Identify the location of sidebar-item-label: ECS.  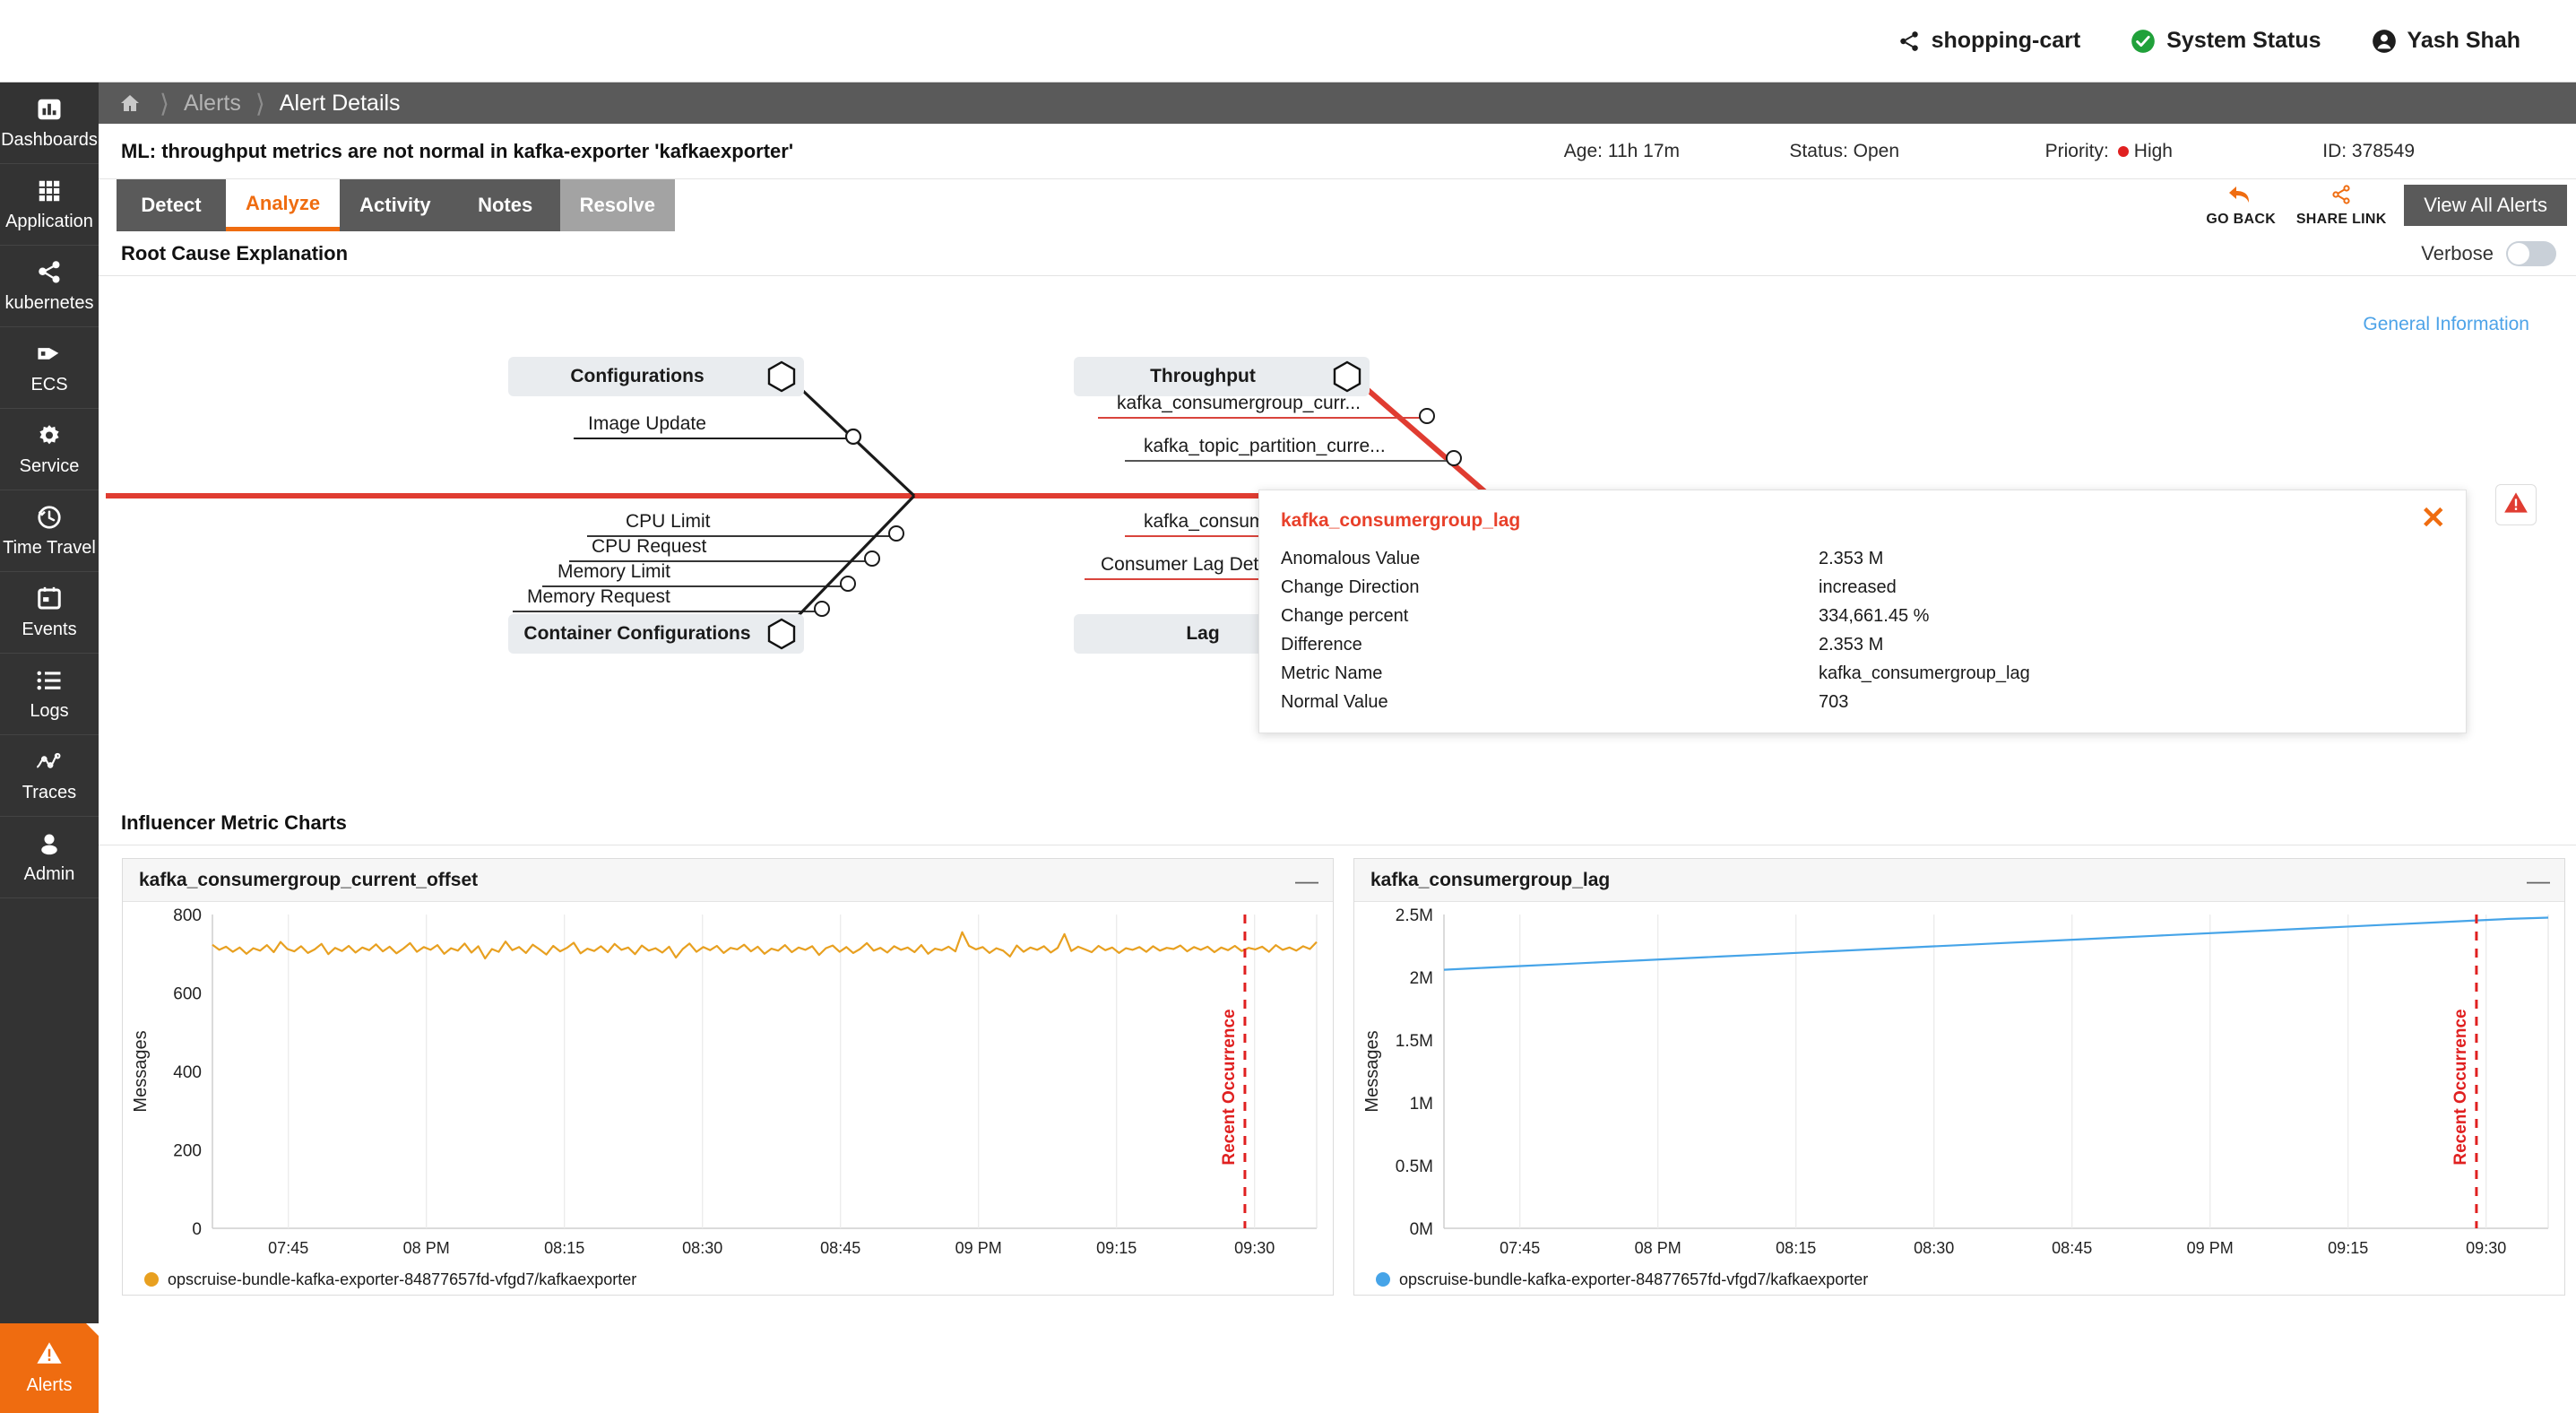
(49, 384).